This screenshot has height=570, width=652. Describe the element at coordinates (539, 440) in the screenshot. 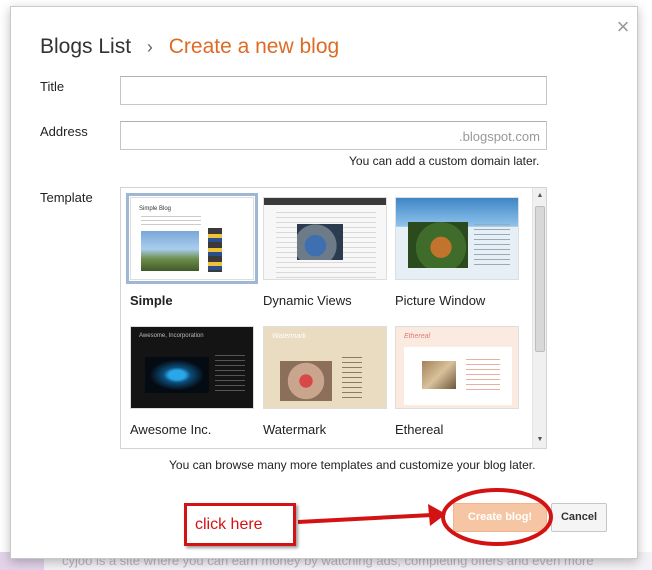

I see `scroll-down-icon: ▼` at that location.